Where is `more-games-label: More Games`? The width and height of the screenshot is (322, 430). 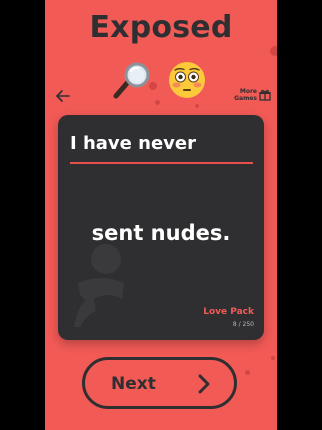
more-games-label: More Games is located at coordinates (245, 95).